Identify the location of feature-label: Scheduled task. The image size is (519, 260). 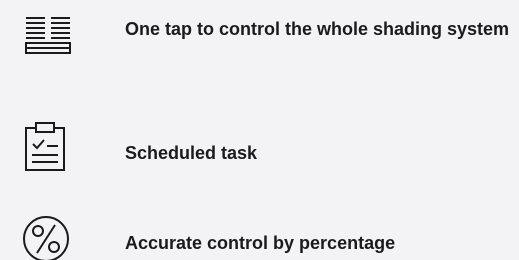
(191, 153).